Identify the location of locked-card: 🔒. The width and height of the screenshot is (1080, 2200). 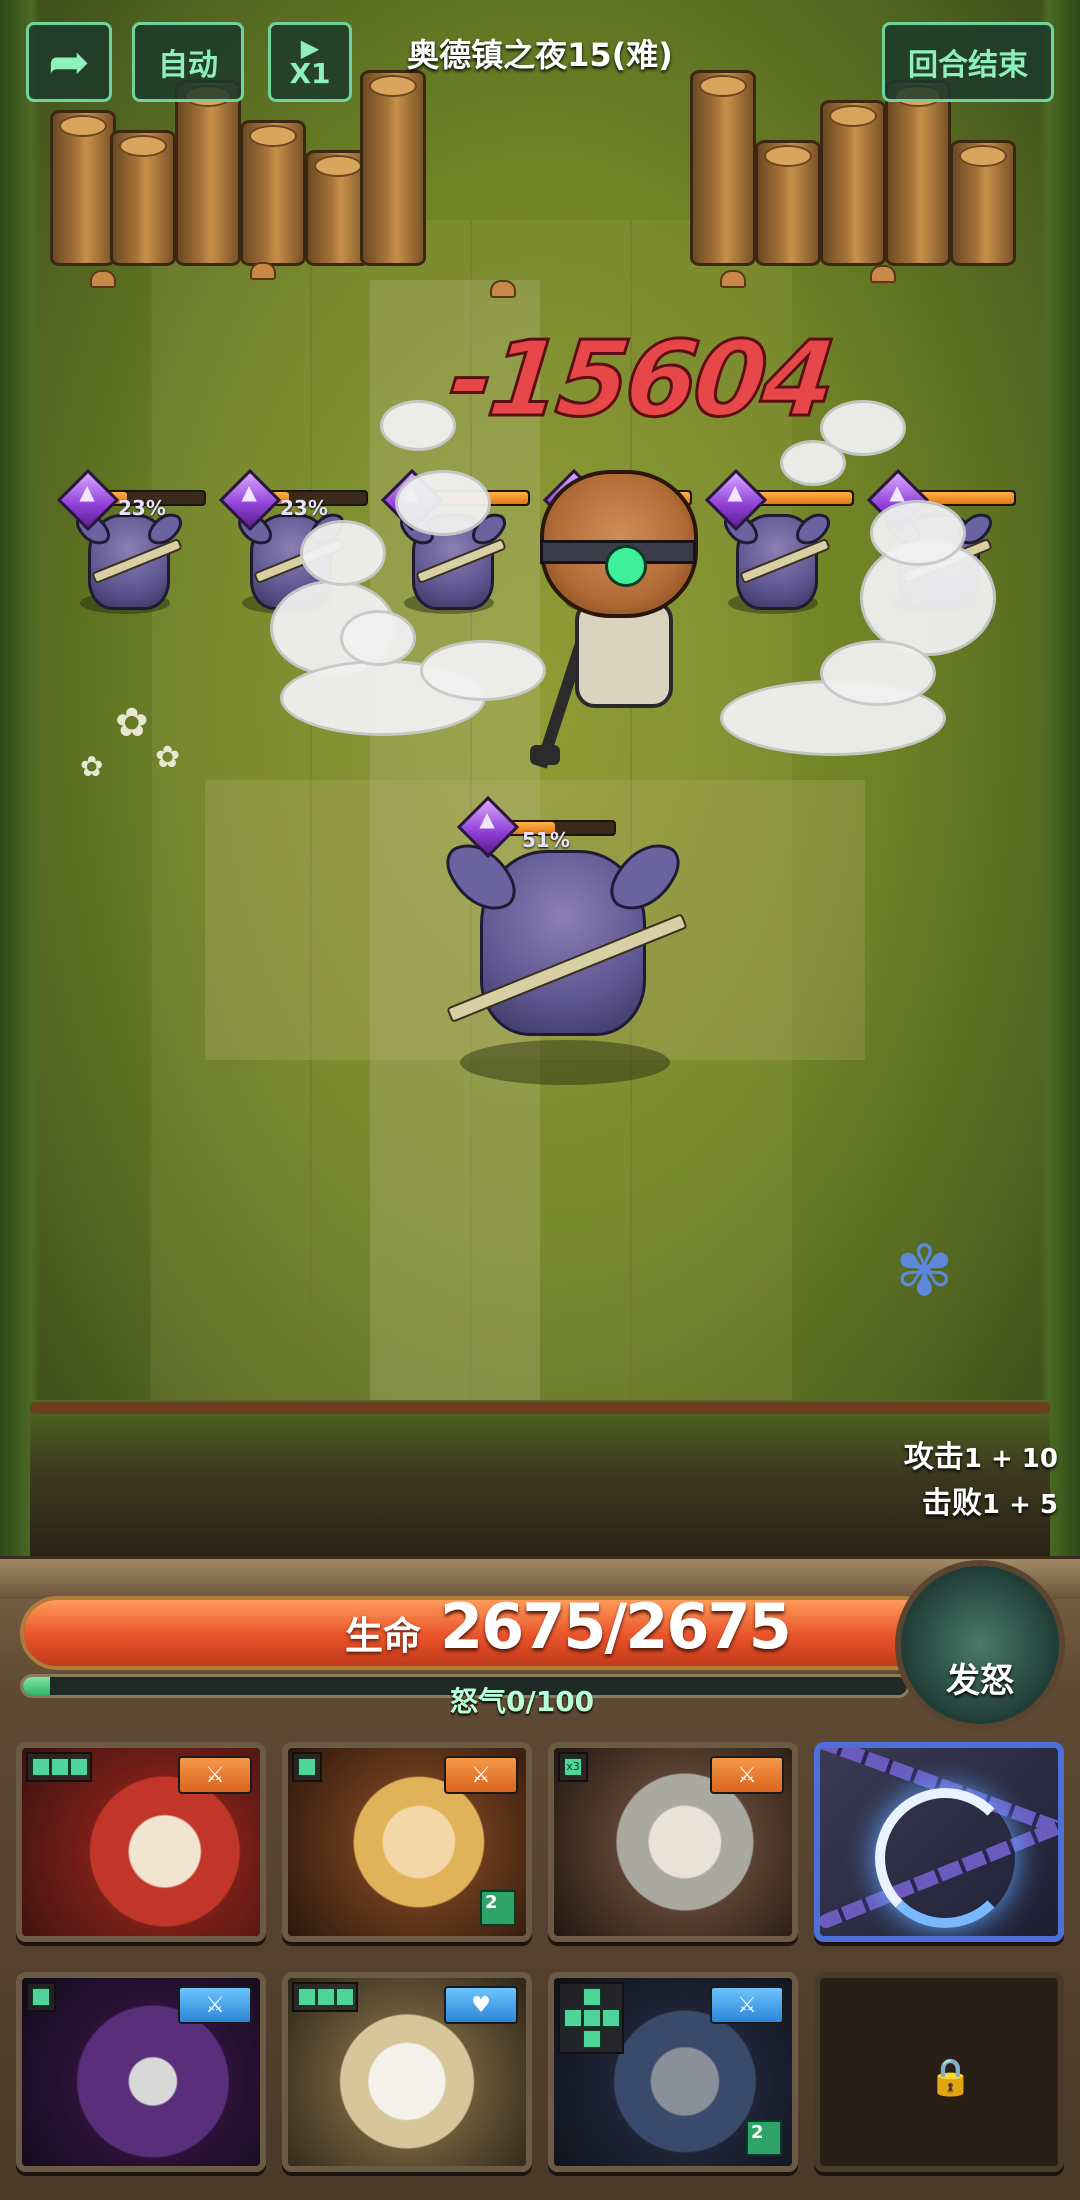
(939, 2072).